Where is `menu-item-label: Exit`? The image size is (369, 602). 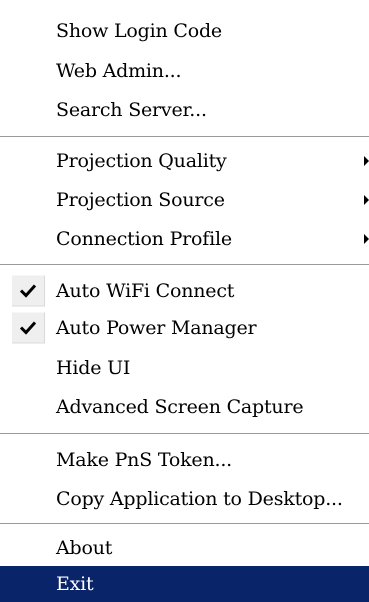 menu-item-label: Exit is located at coordinates (75, 584).